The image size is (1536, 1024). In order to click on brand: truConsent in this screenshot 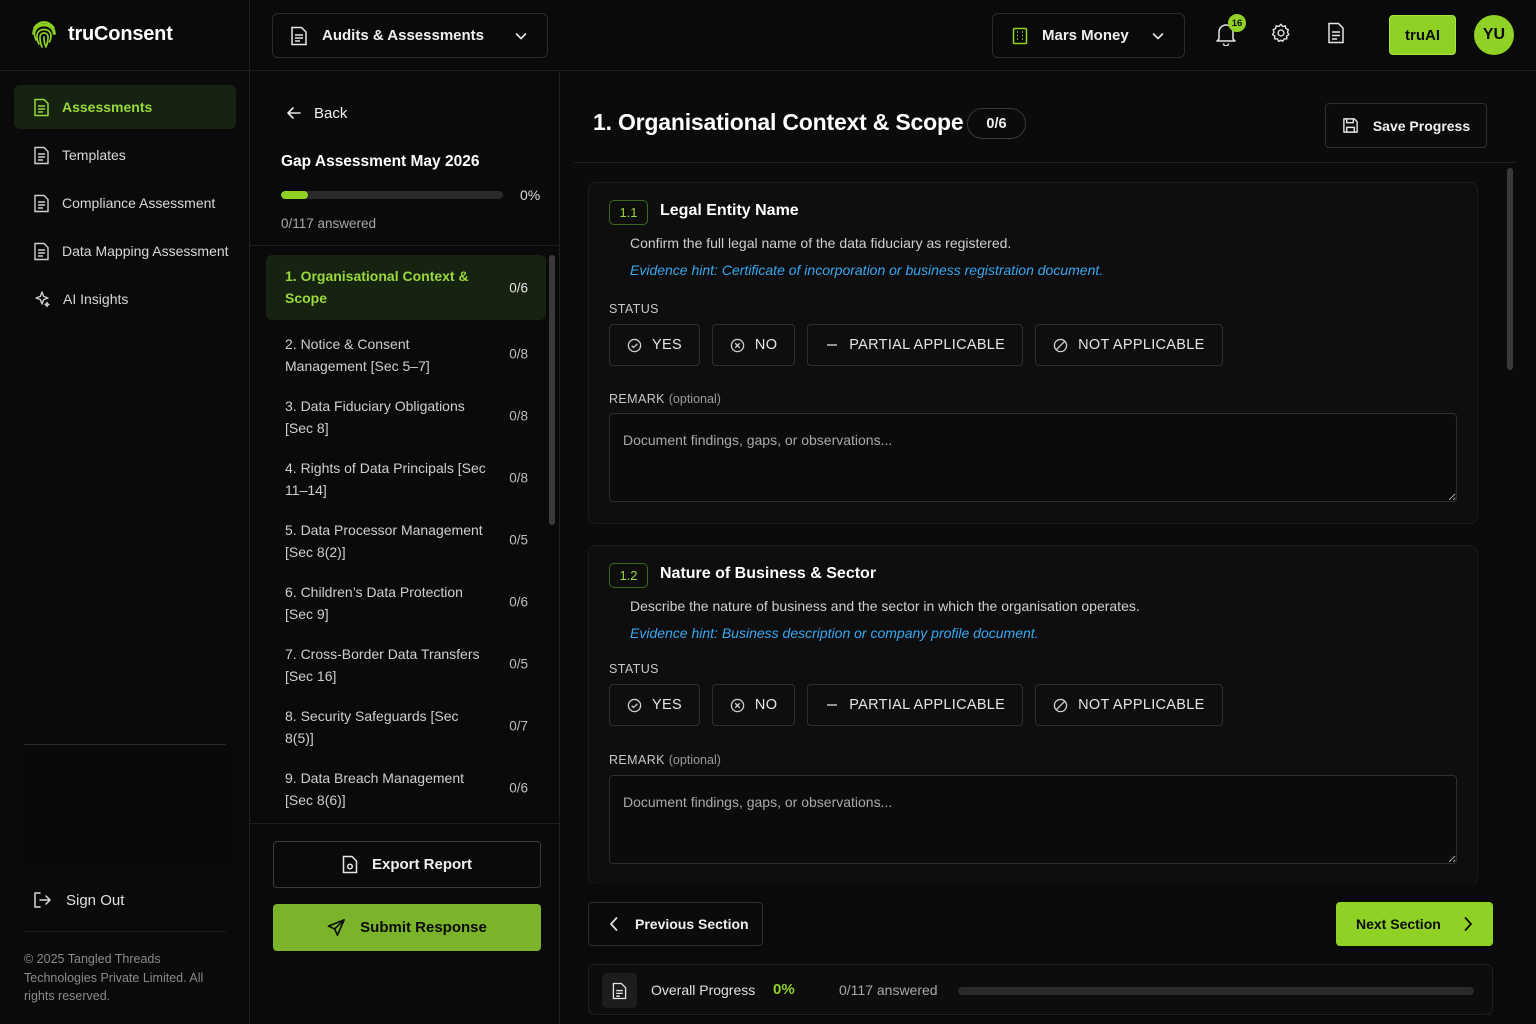, I will do `click(101, 34)`.